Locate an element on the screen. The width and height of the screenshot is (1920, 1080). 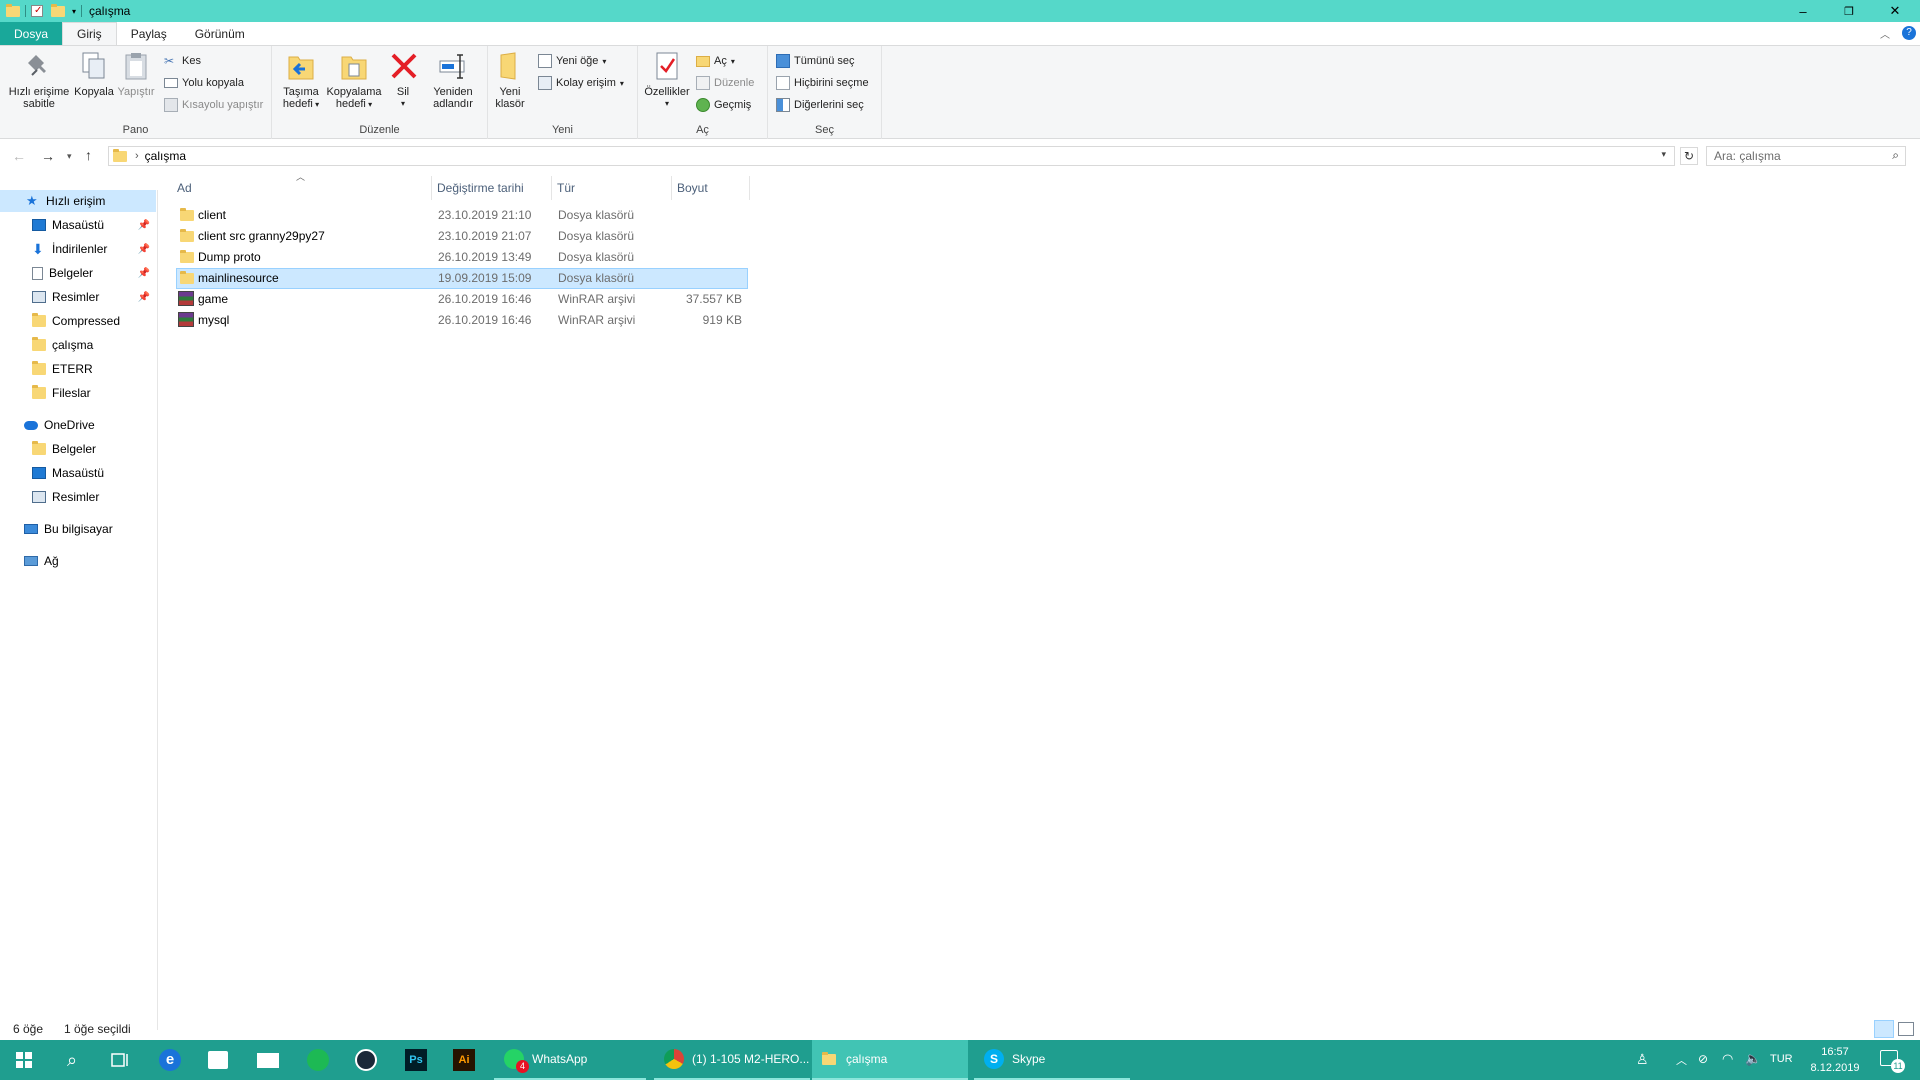
nav-item-fileslar: Fileslar is located at coordinates (78, 393).